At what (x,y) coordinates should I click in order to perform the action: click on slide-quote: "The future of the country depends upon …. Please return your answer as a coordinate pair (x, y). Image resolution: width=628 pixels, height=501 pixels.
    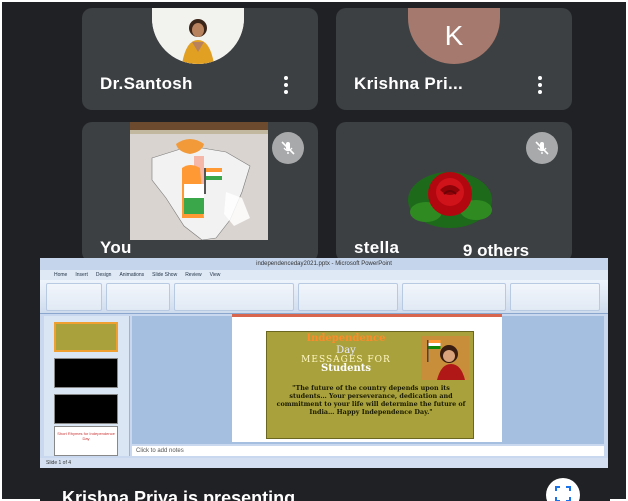
    Looking at the image, I should click on (371, 400).